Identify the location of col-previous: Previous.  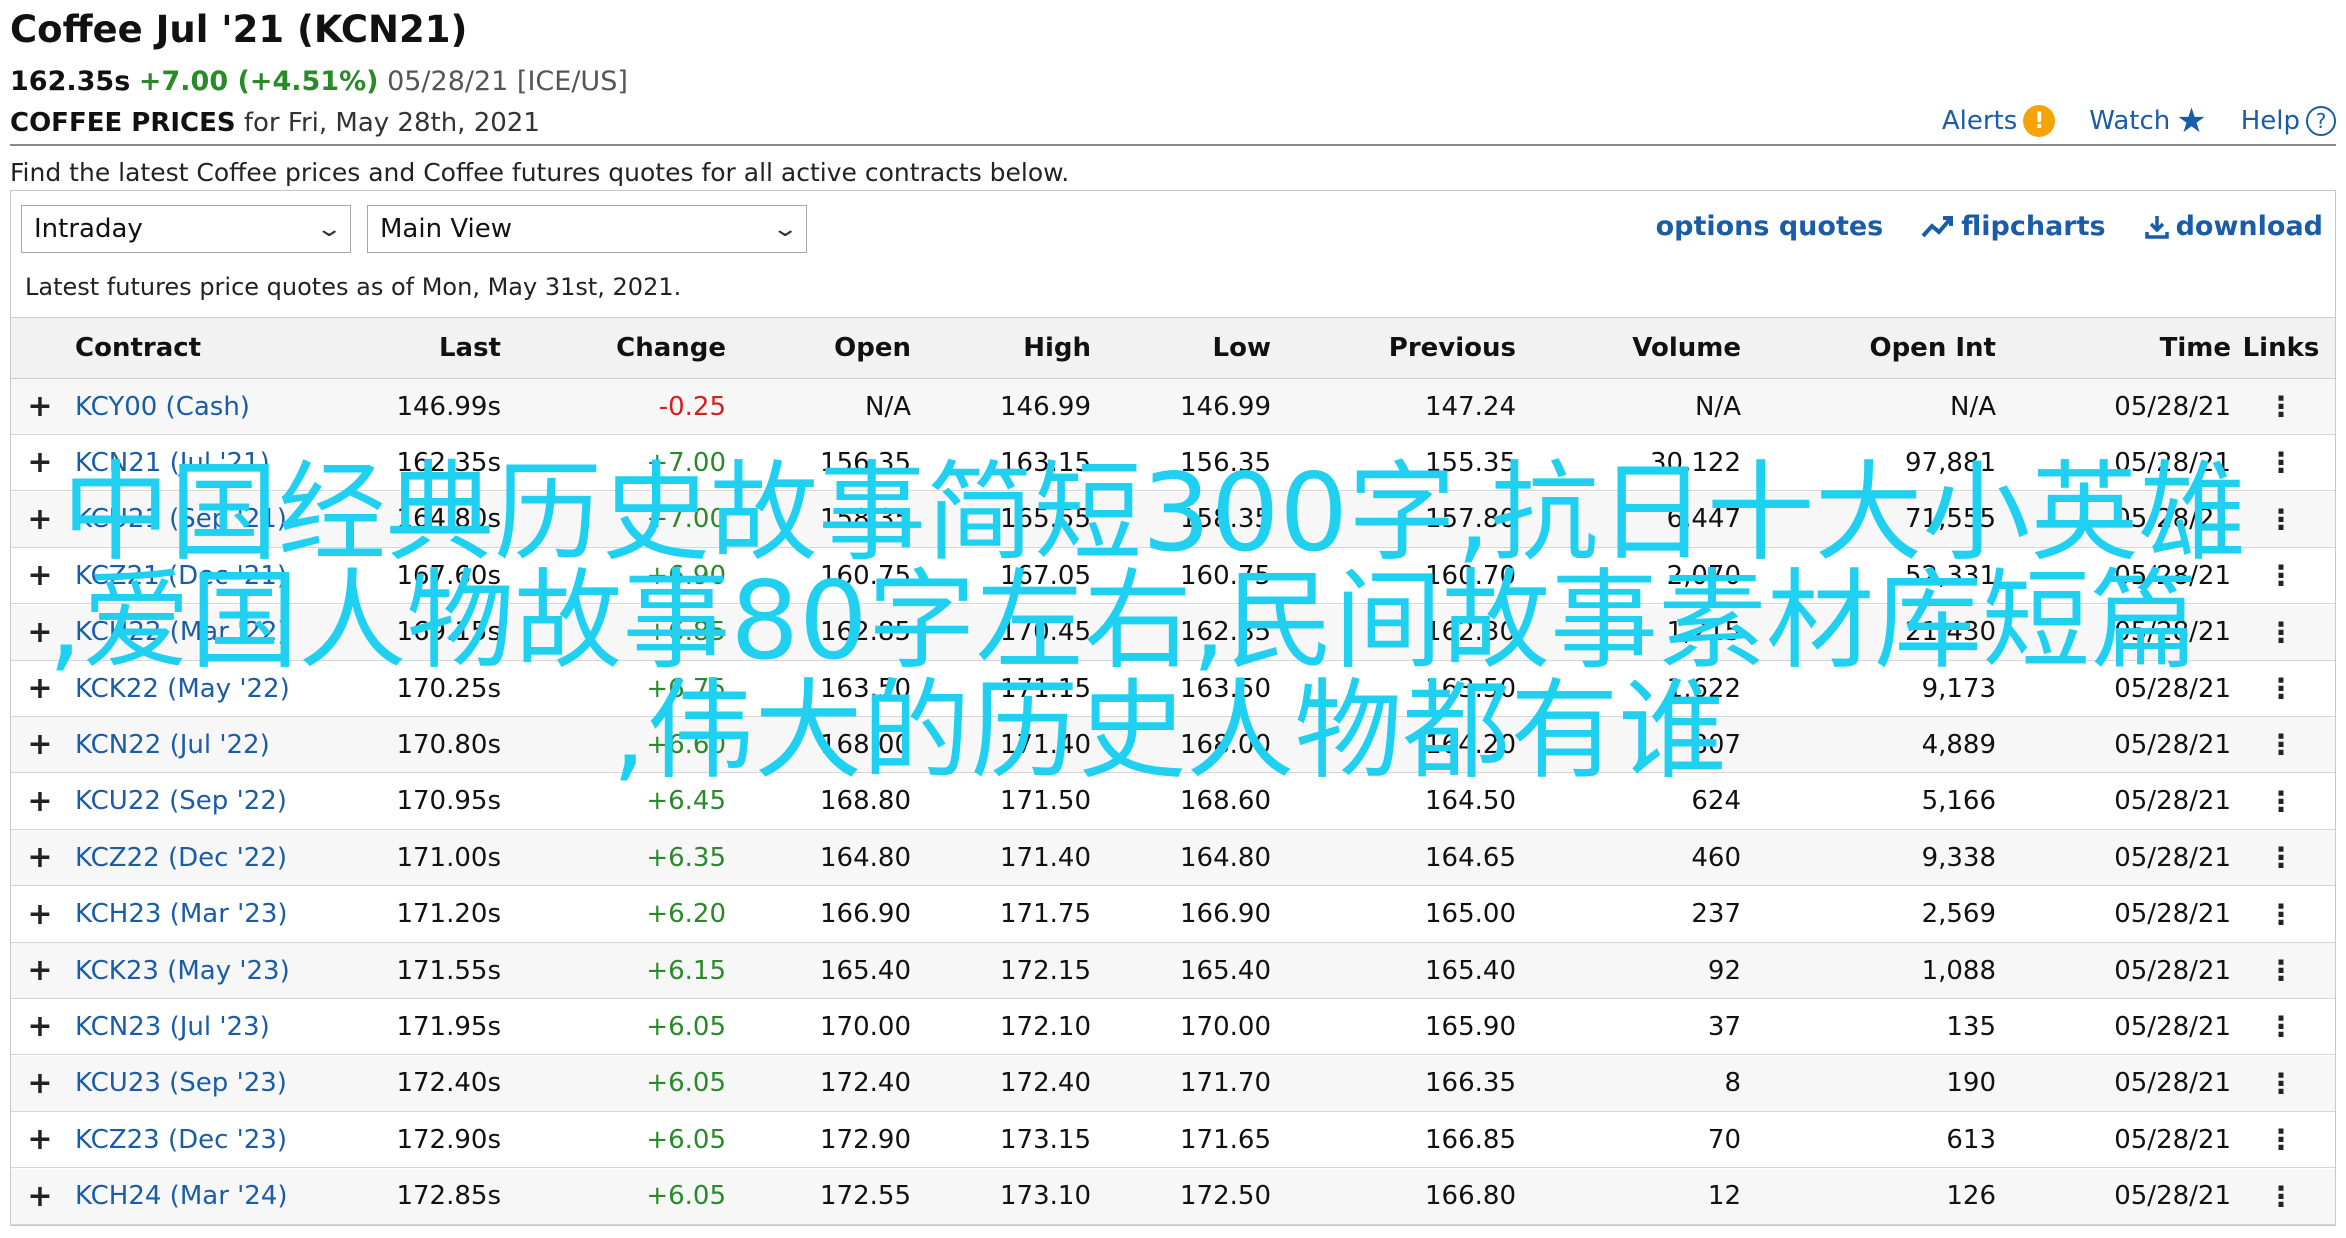
(1413, 348).